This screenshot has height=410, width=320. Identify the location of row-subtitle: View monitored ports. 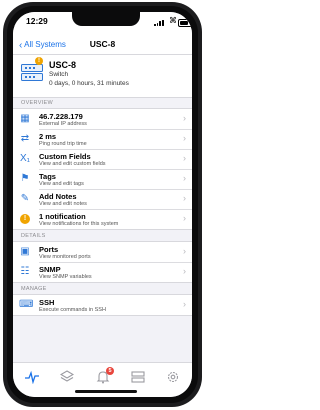
(65, 256).